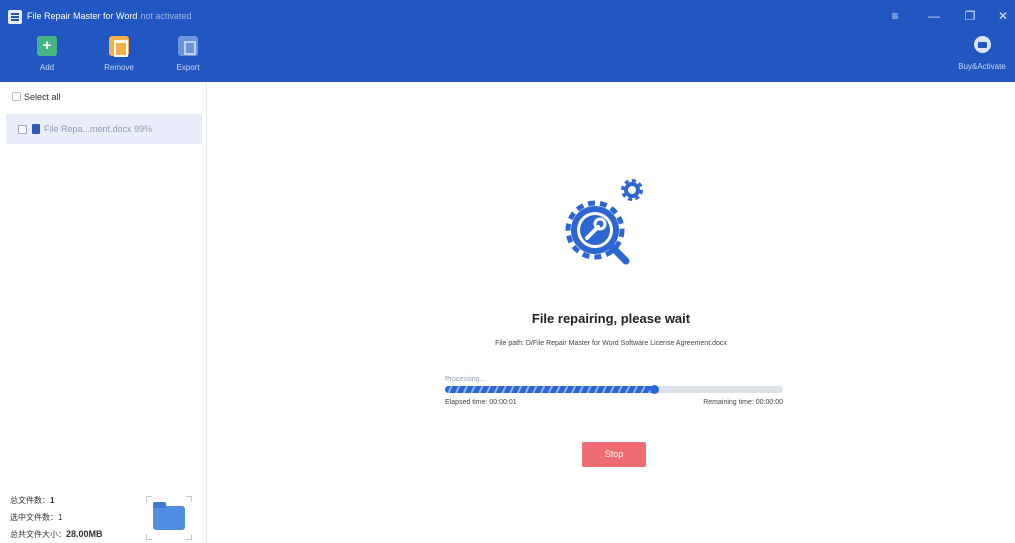 Image resolution: width=1015 pixels, height=543 pixels. I want to click on file-stats: 总文件数：1 选中文件数：1 总共文件大小：28.00MB, so click(56, 517).